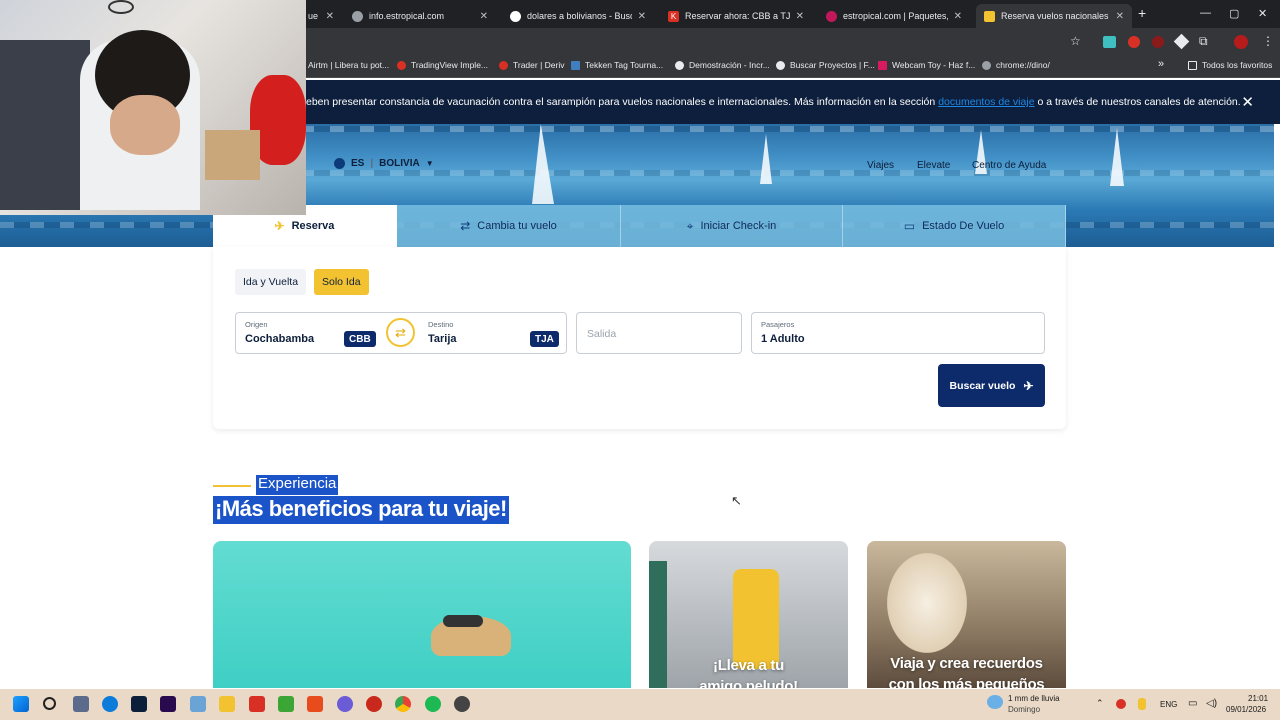  I want to click on destination-value: Tarija, so click(442, 339).